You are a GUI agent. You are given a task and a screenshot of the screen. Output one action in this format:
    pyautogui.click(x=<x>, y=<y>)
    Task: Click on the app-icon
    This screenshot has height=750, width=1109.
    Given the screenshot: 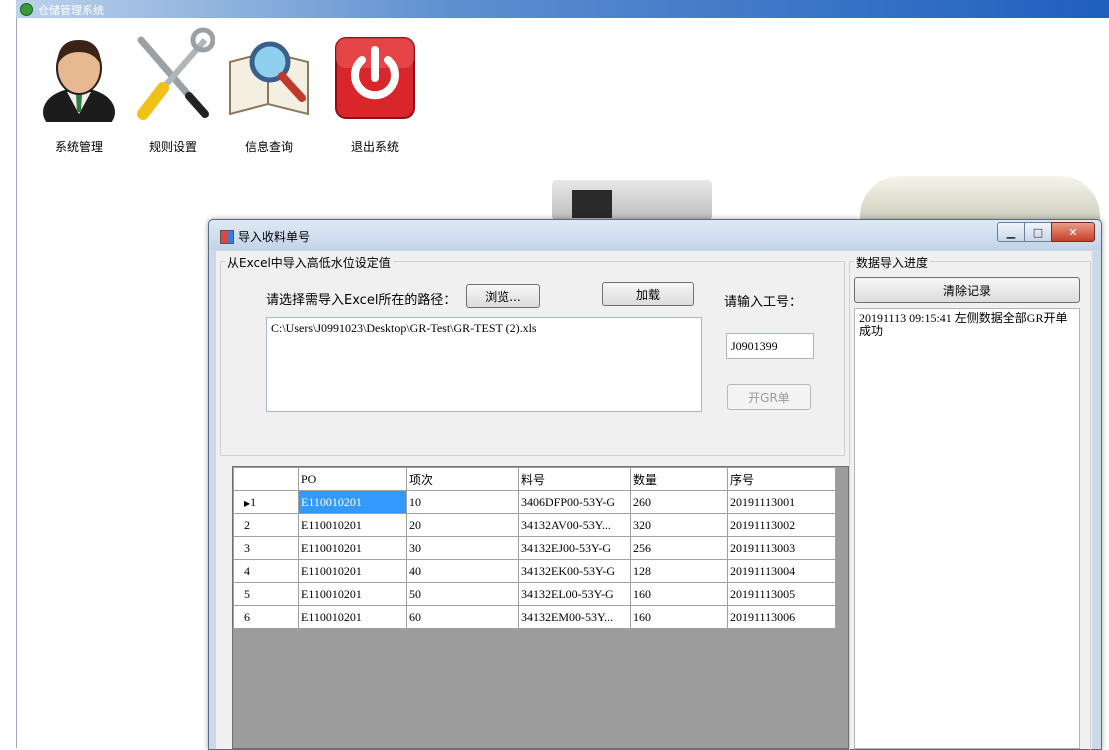 What is the action you would take?
    pyautogui.click(x=26, y=9)
    